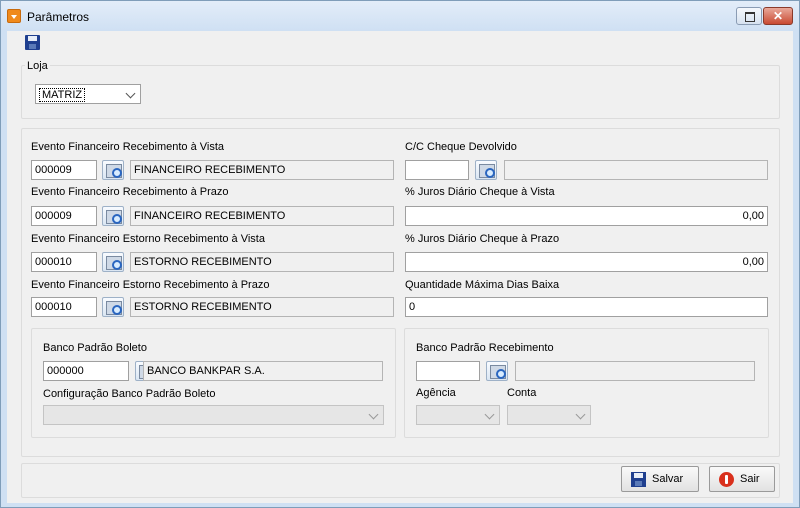 The width and height of the screenshot is (800, 508). I want to click on juros-prazo-label: % Juros Diário Cheque à Prazo, so click(482, 239).